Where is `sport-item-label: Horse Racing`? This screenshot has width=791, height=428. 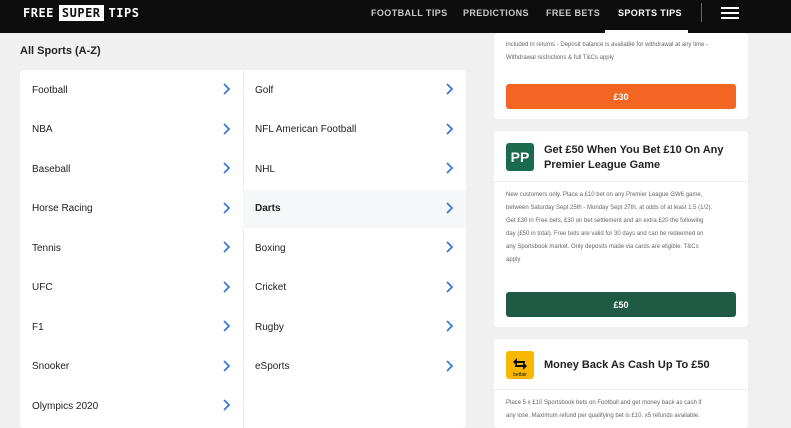 sport-item-label: Horse Racing is located at coordinates (62, 208).